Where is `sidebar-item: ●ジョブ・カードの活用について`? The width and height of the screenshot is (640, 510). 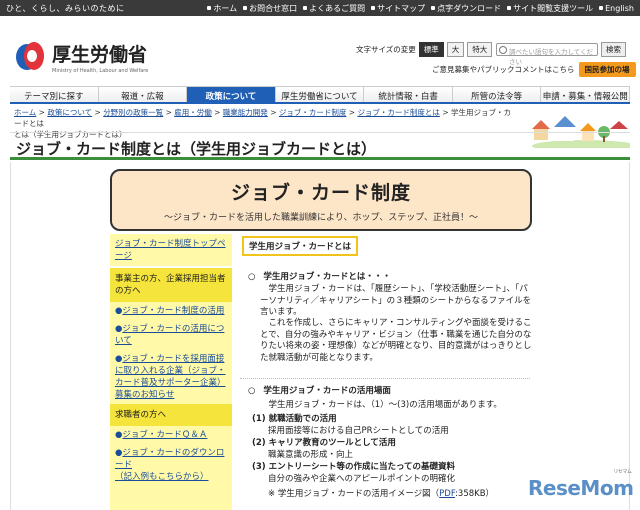
sidebar-item: ●ジョブ・カードの活用について is located at coordinates (170, 335).